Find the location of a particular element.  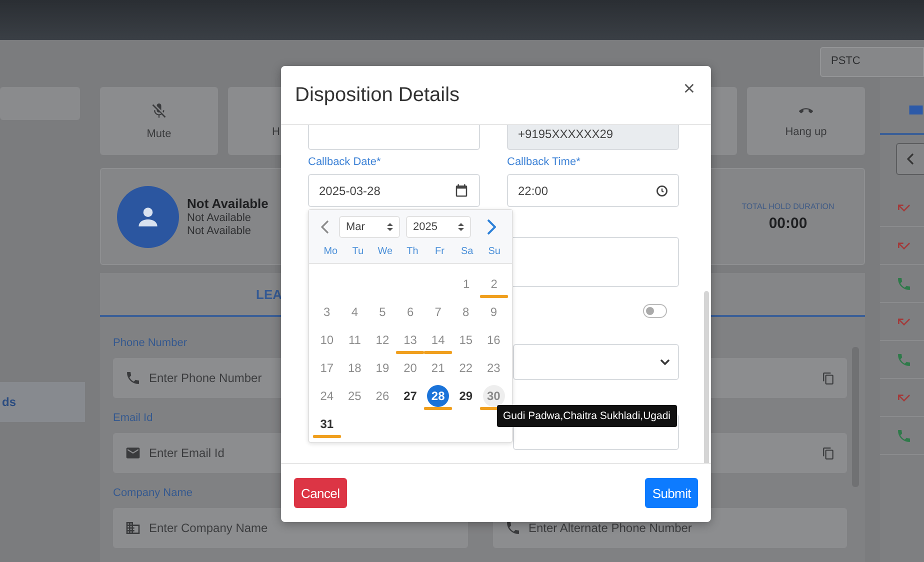

phone-field: +9195XXXXXX29 is located at coordinates (593, 137).